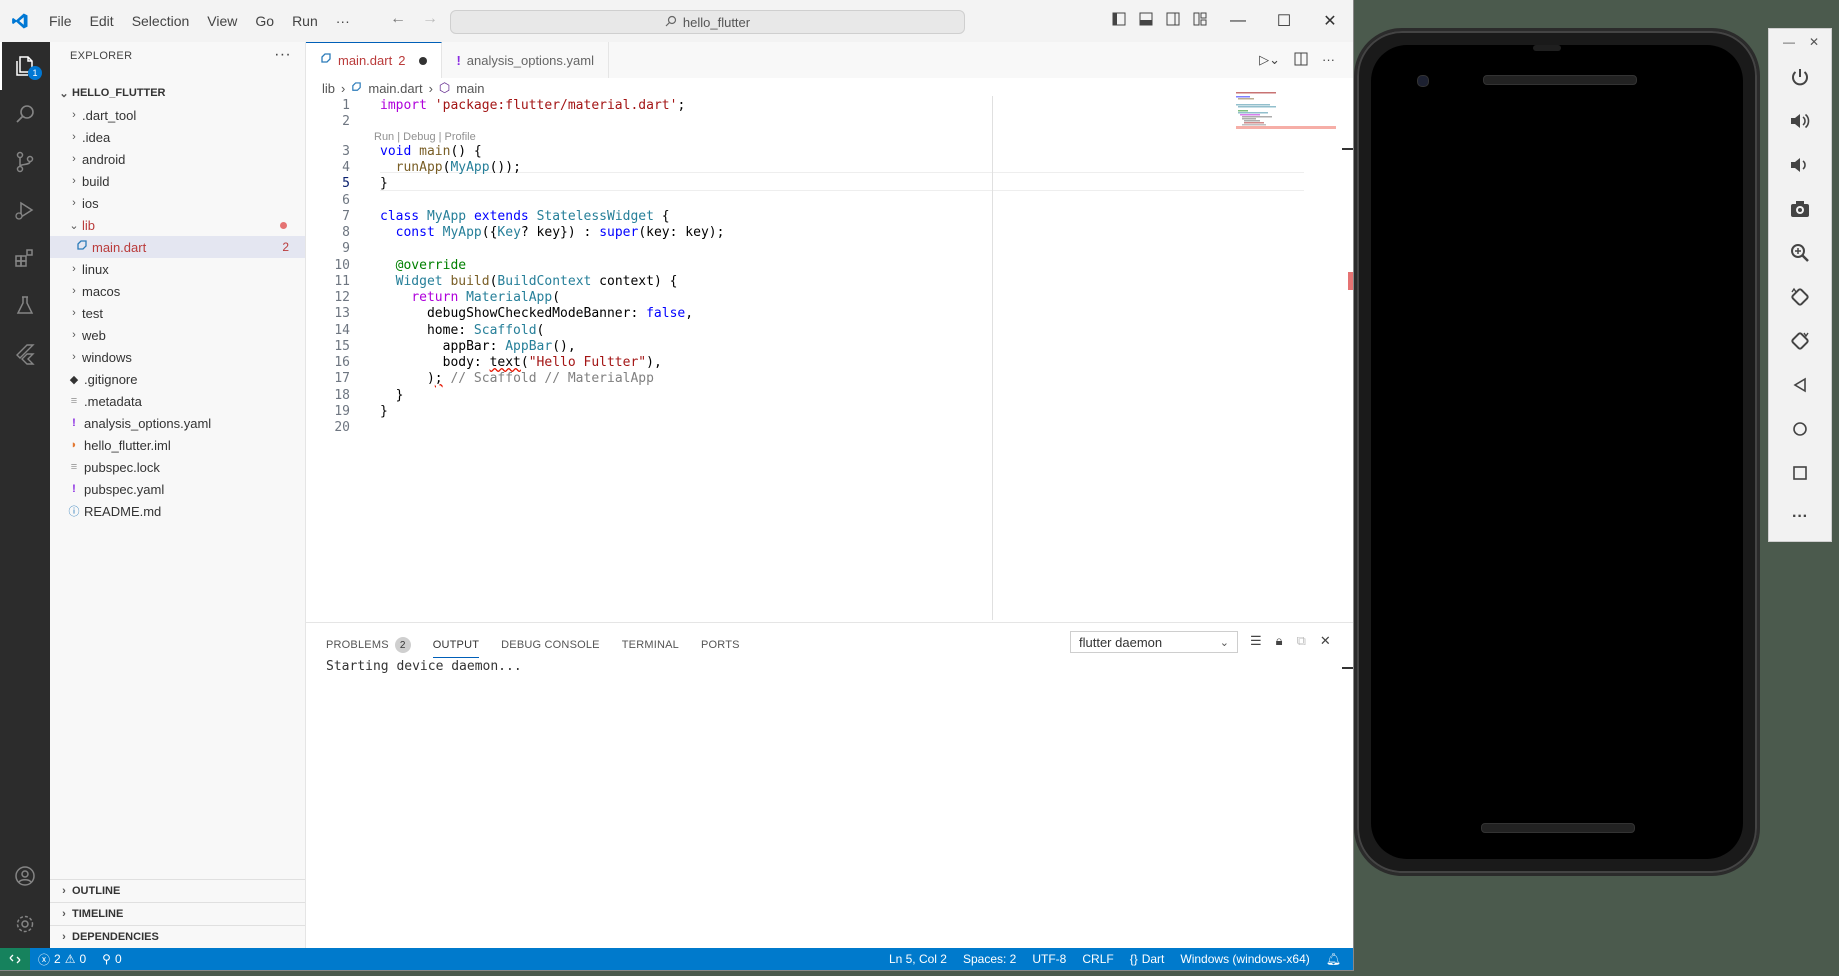 Image resolution: width=1839 pixels, height=976 pixels. I want to click on explorer-icon: 1, so click(25, 66).